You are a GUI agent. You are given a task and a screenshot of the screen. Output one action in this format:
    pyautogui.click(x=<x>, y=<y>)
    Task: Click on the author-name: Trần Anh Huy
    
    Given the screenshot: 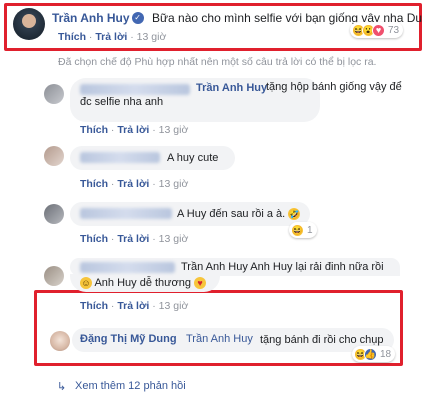 What is the action you would take?
    pyautogui.click(x=91, y=18)
    